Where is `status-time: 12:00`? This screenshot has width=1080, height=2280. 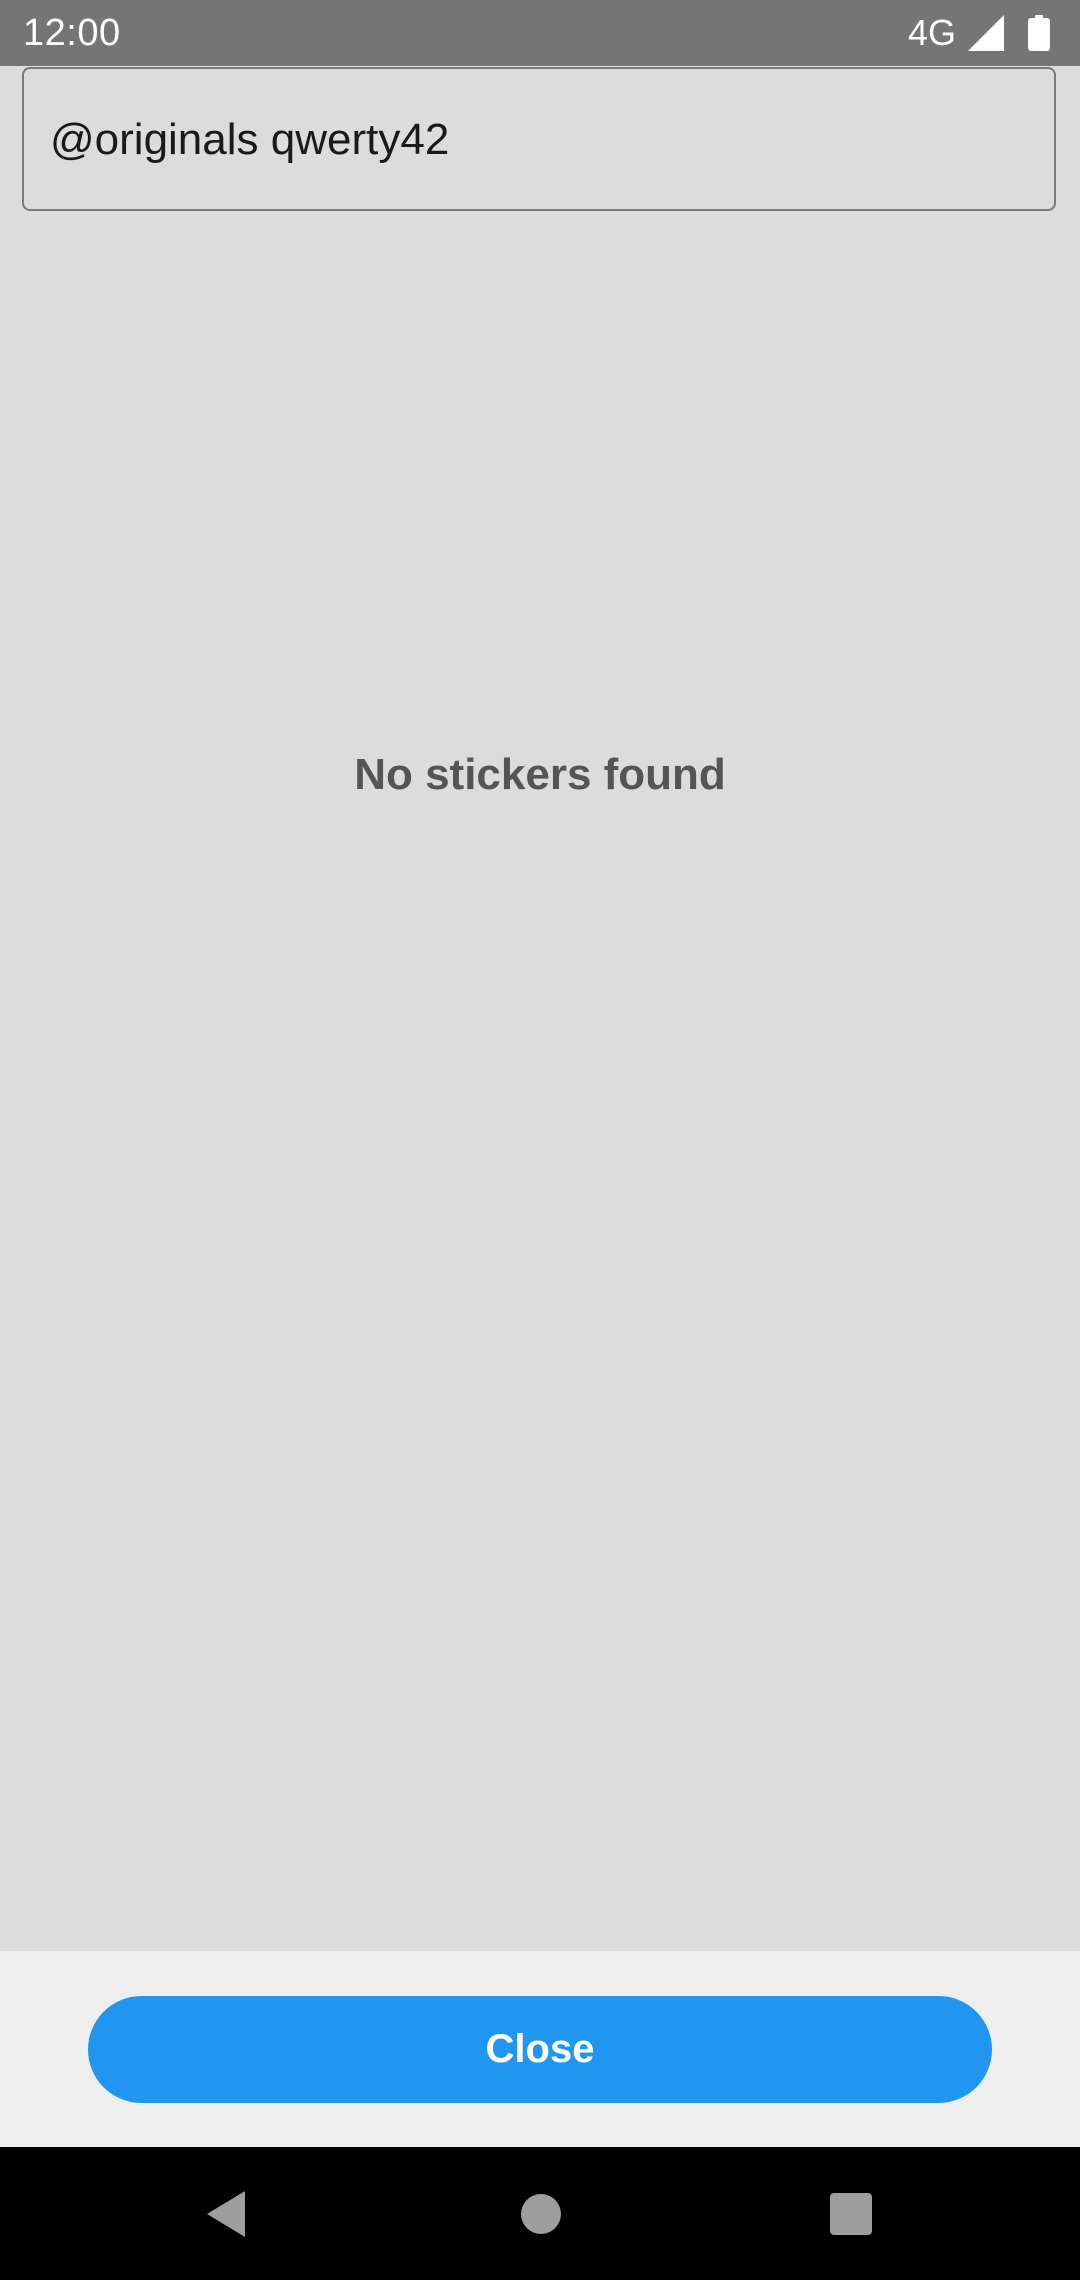
status-time: 12:00 is located at coordinates (72, 33).